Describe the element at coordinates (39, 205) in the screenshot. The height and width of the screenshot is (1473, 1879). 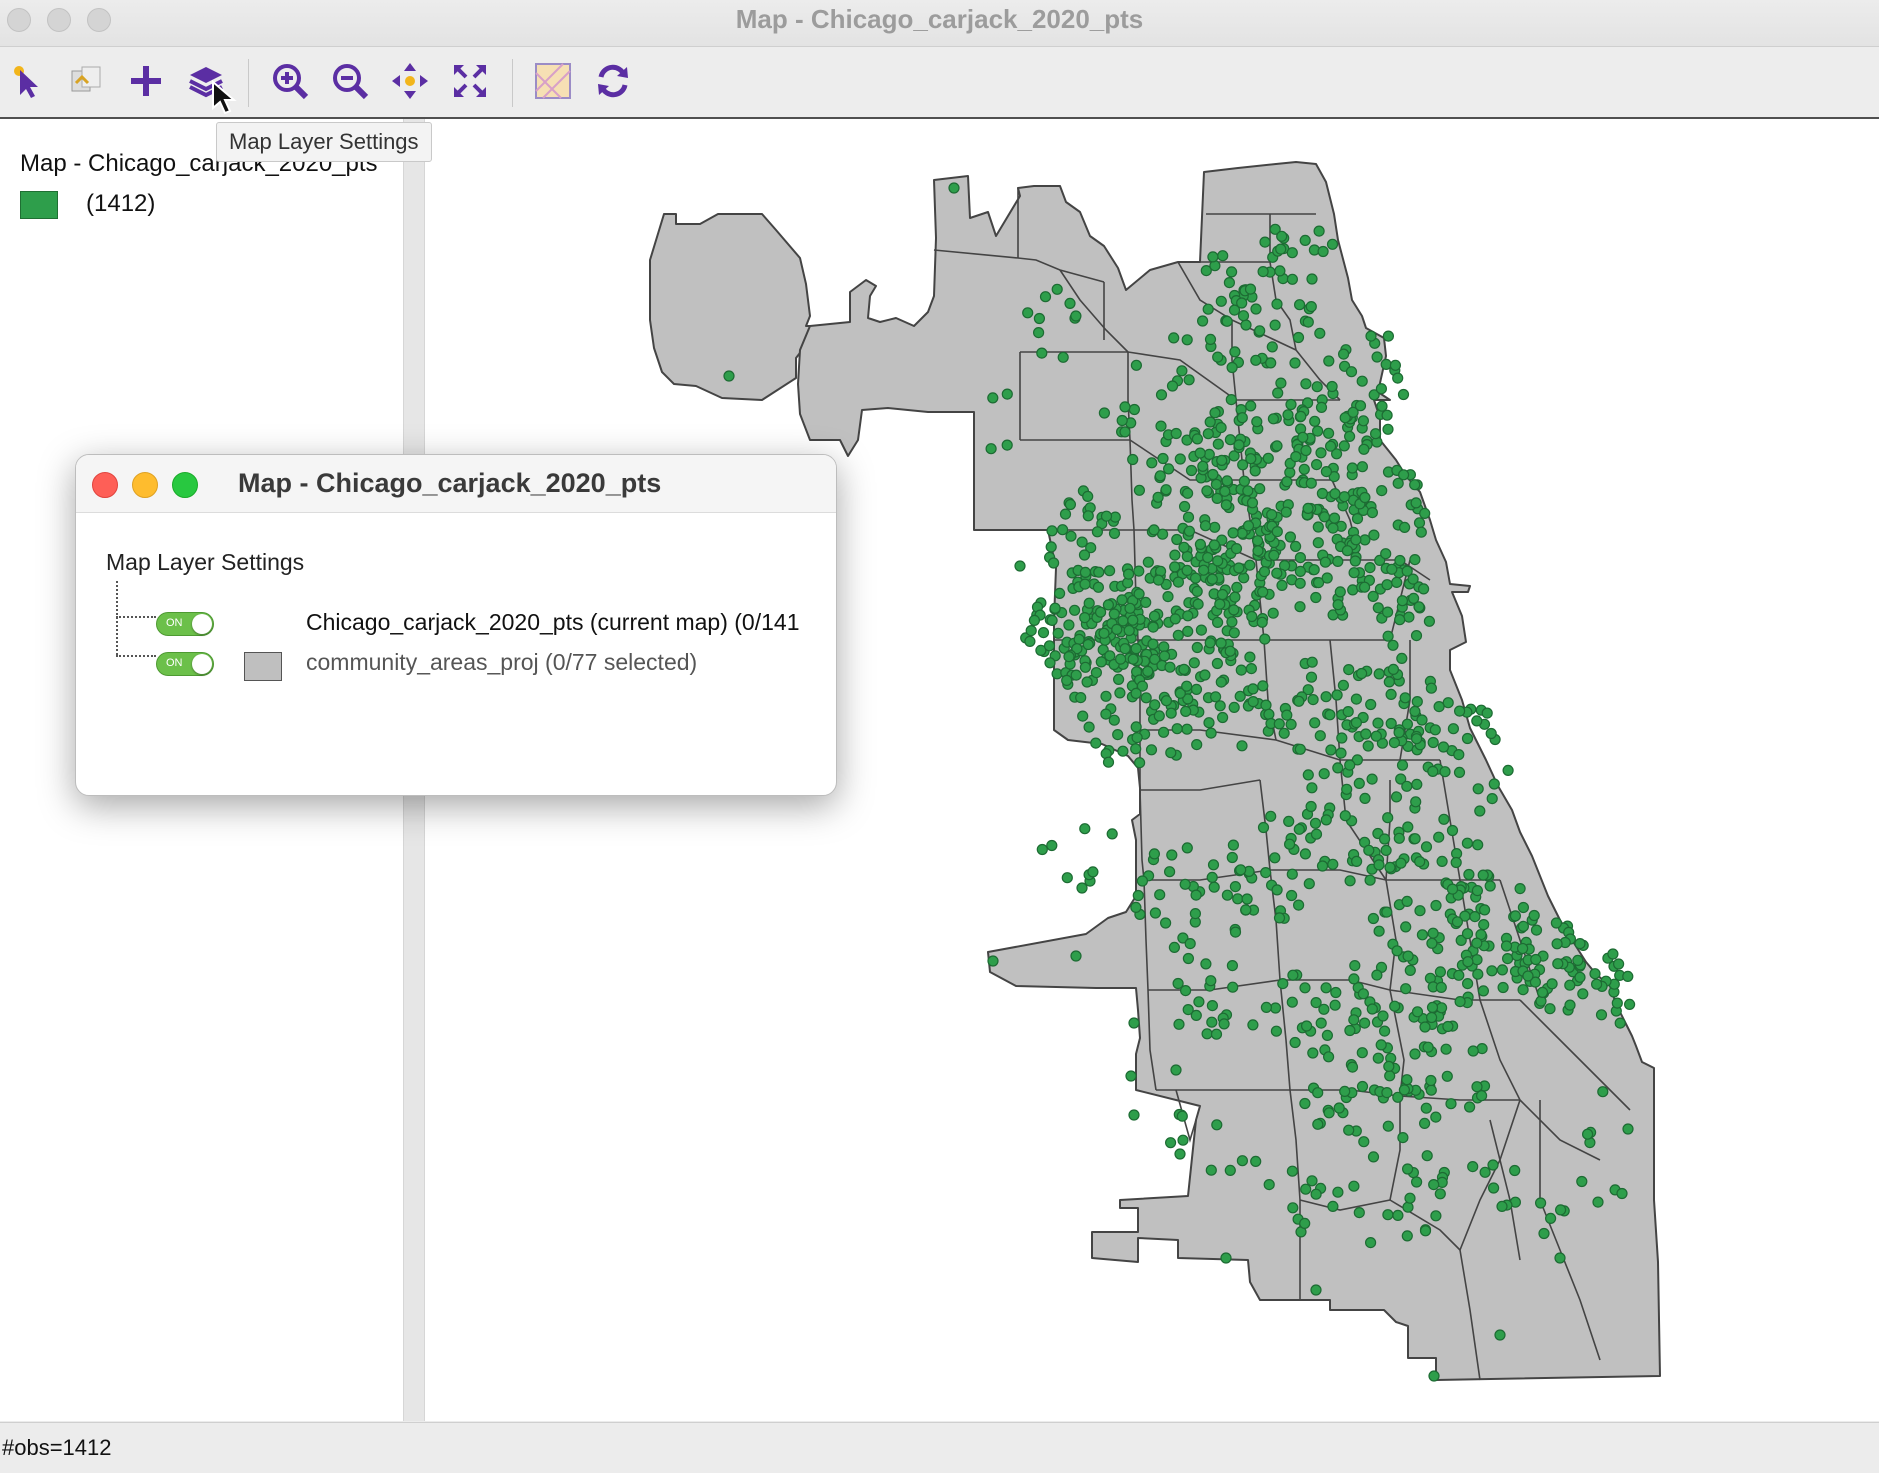
I see `legend-swatch` at that location.